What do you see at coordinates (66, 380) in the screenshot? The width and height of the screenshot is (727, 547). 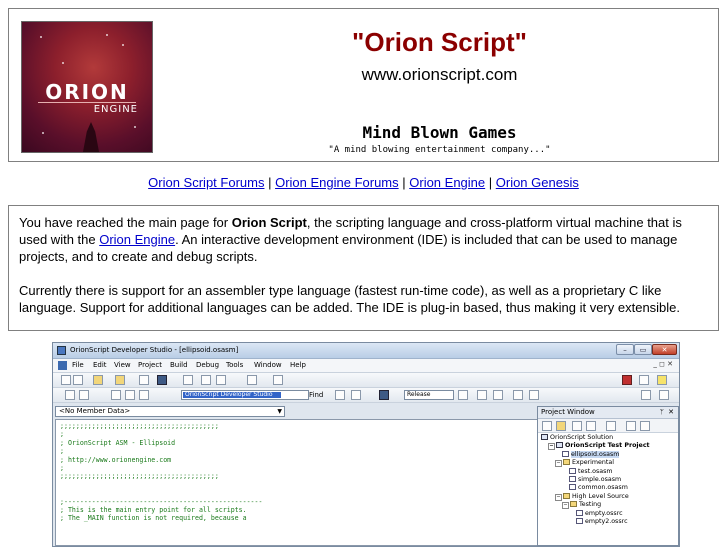 I see `new-file-icon` at bounding box center [66, 380].